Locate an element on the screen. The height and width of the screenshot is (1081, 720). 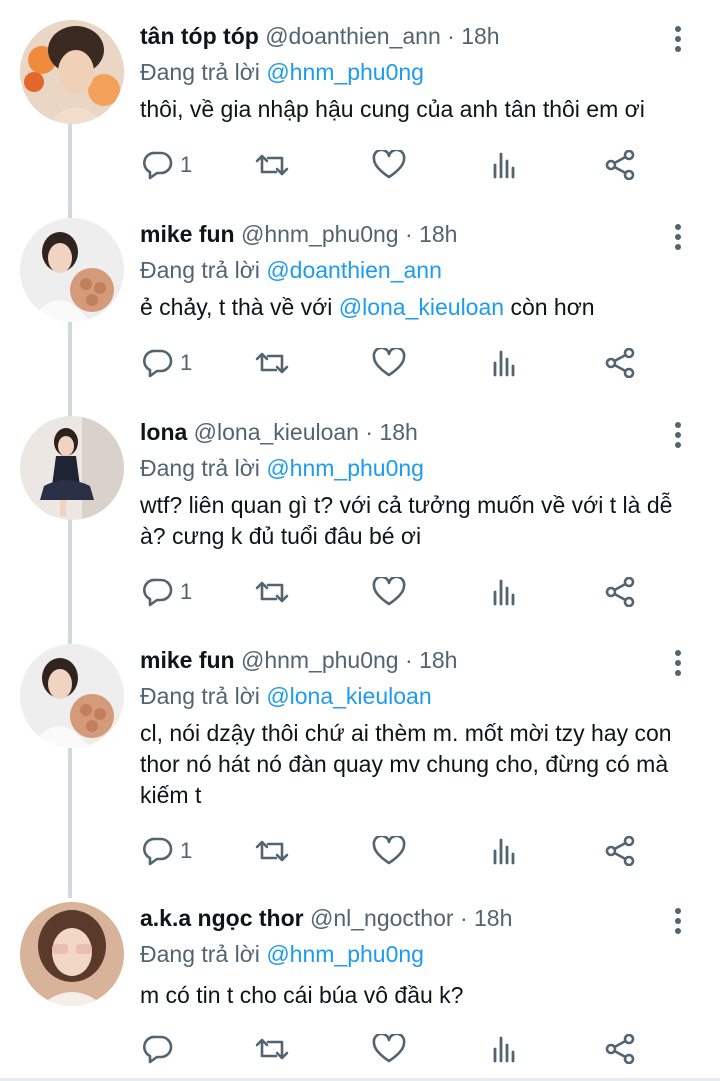
replying-to-mention: @doanthien_ann is located at coordinates (354, 270).